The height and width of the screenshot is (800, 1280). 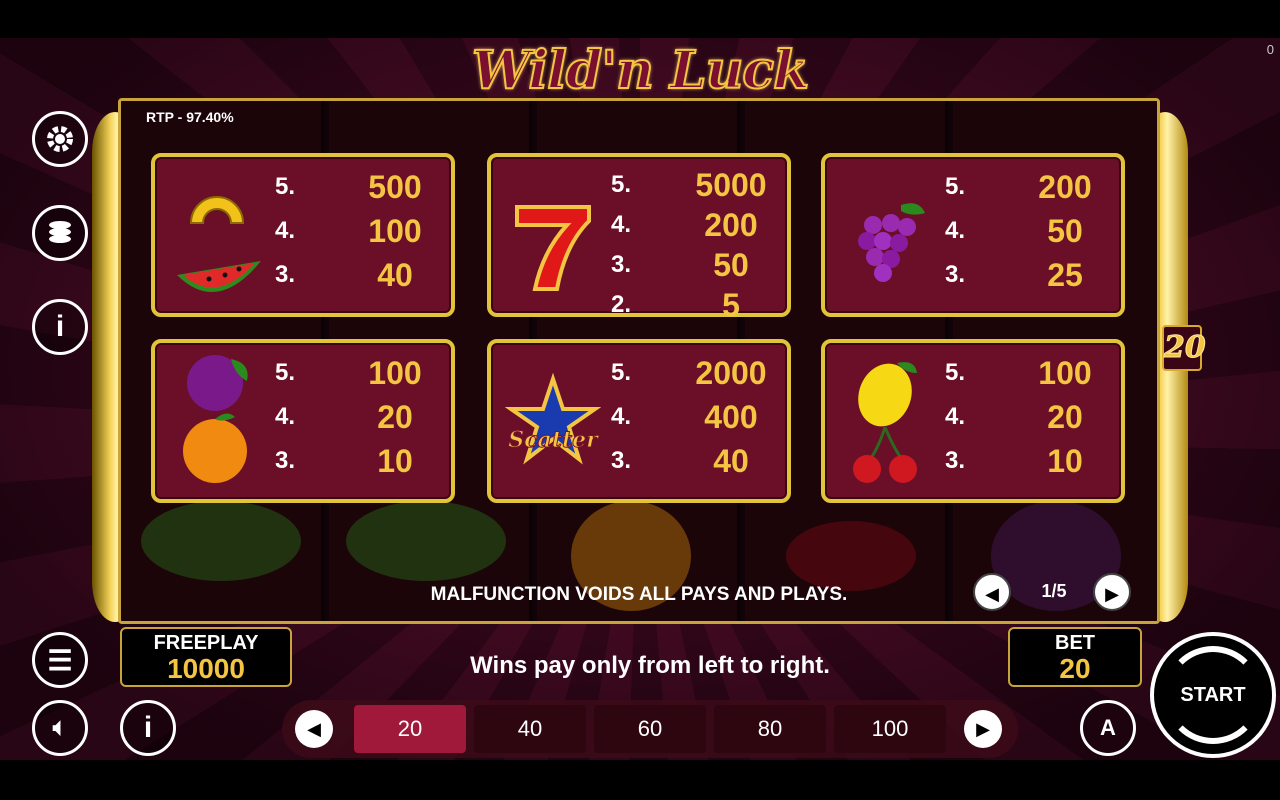 I want to click on paytable-panel-seven: 5. 5000 4. 200 3. 50 2. 5, so click(x=639, y=238).